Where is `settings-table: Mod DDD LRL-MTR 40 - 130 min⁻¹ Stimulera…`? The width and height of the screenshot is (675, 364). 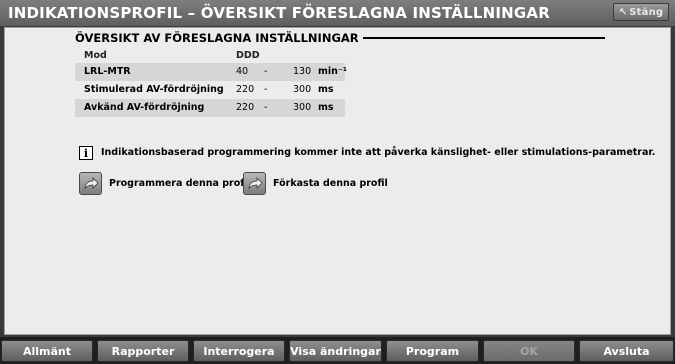 settings-table: Mod DDD LRL-MTR 40 - 130 min⁻¹ Stimulera… is located at coordinates (211, 82).